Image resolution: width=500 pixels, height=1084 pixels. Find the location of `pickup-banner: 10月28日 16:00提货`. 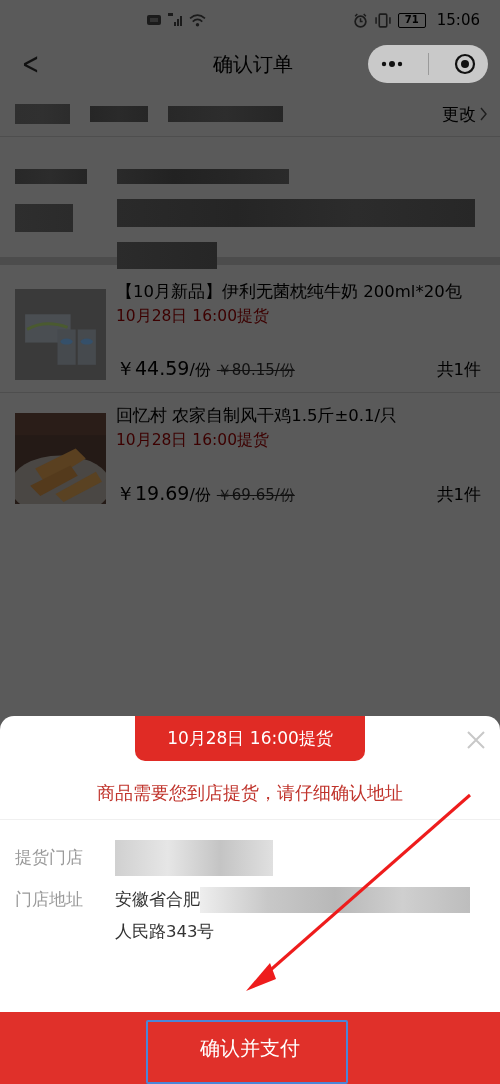

pickup-banner: 10月28日 16:00提货 is located at coordinates (250, 738).